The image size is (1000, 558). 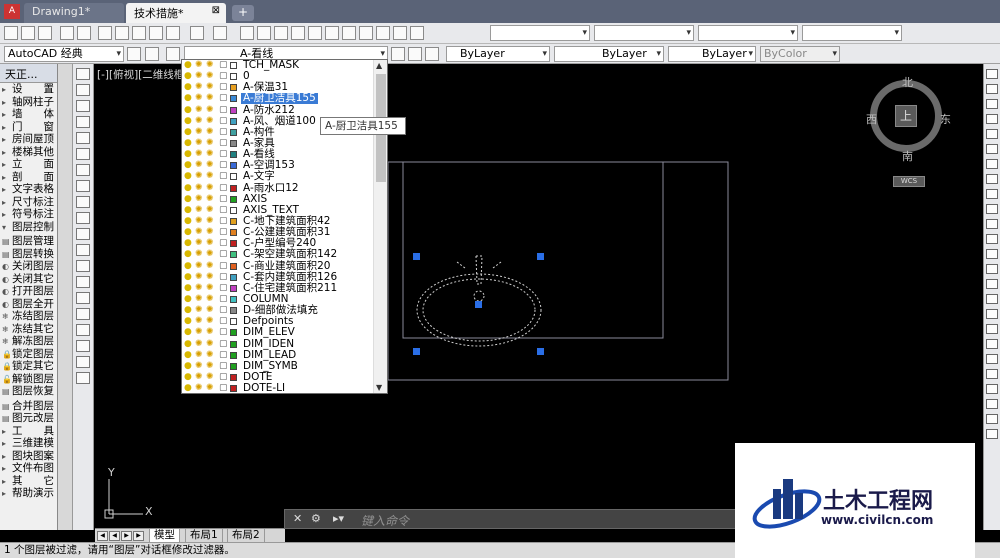 I want to click on sheet-set-icon, so click(x=366, y=33).